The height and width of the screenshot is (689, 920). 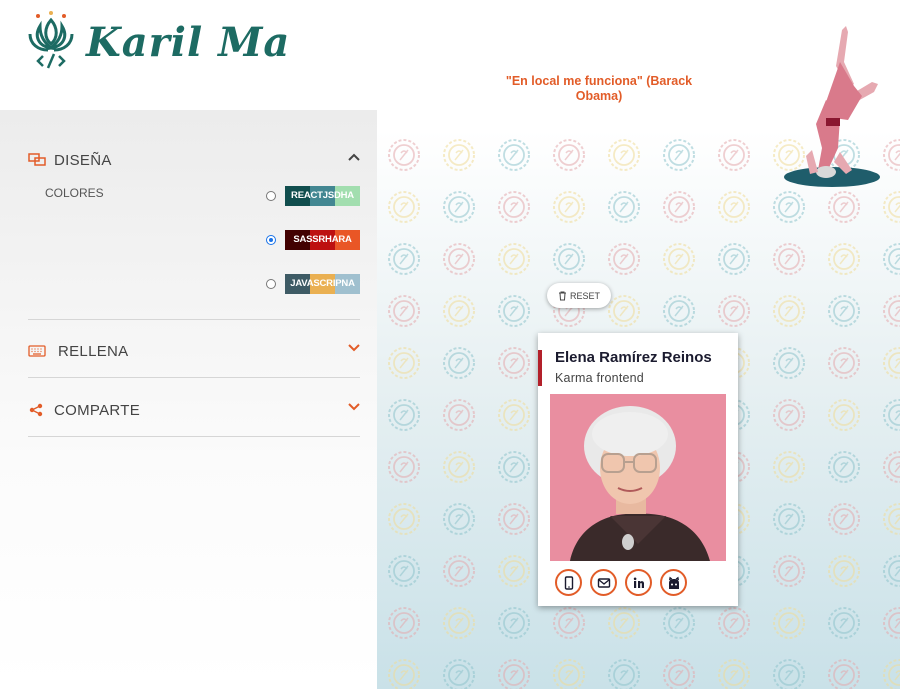 I want to click on palette-2-radio, so click(x=271, y=240).